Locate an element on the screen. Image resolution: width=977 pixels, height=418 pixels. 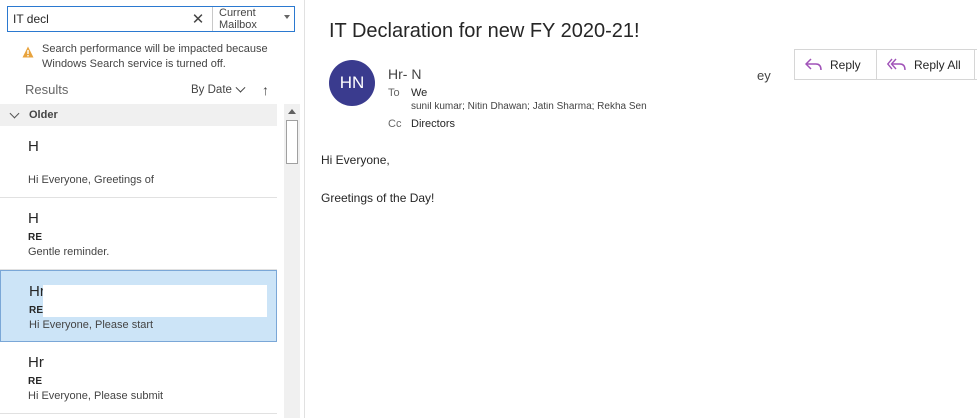
search-input is located at coordinates (96, 19).